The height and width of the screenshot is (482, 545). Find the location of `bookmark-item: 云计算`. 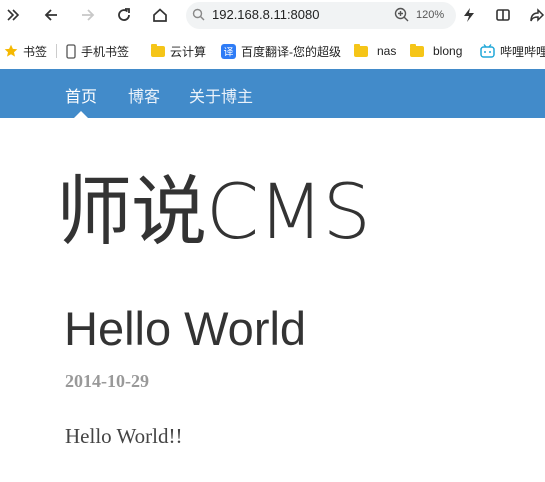

bookmark-item: 云计算 is located at coordinates (178, 51).